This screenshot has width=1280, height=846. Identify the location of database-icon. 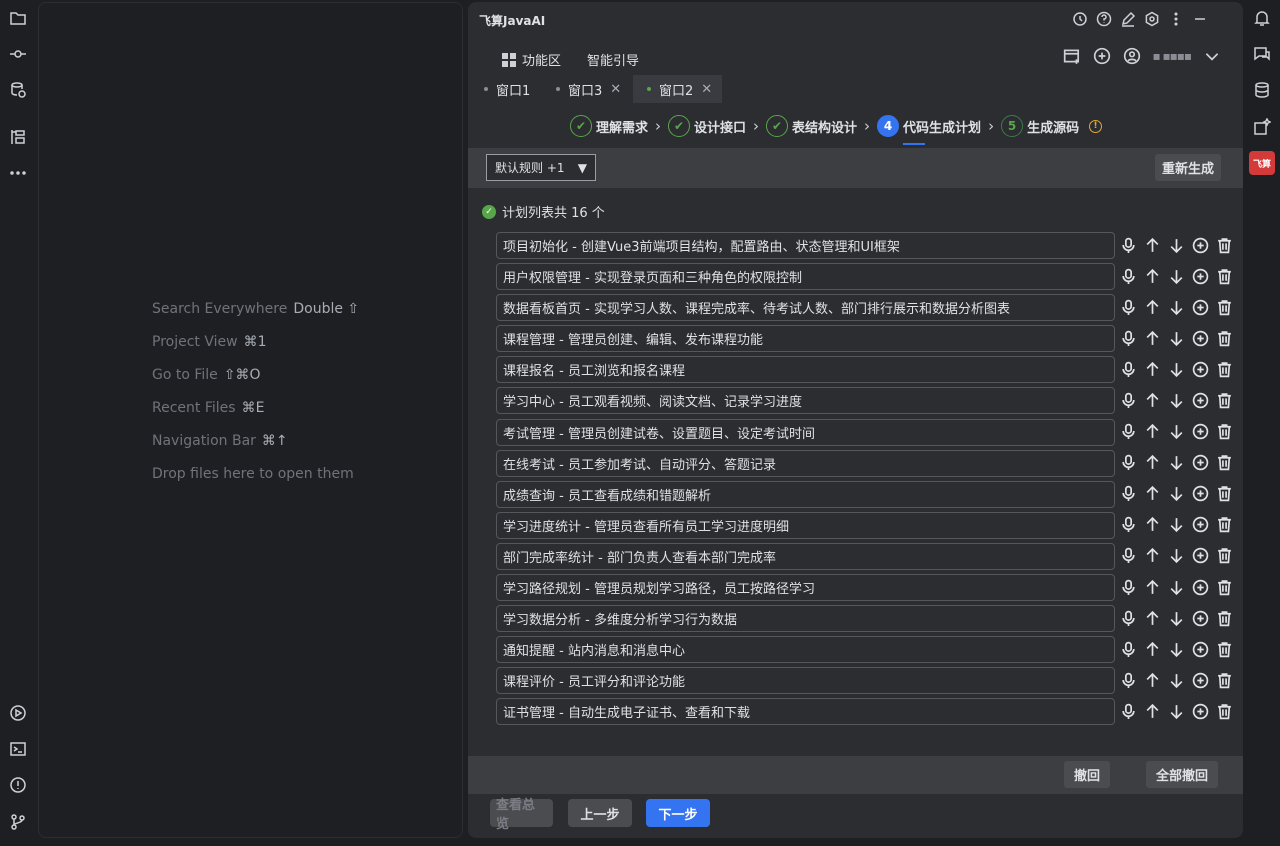
(1262, 90).